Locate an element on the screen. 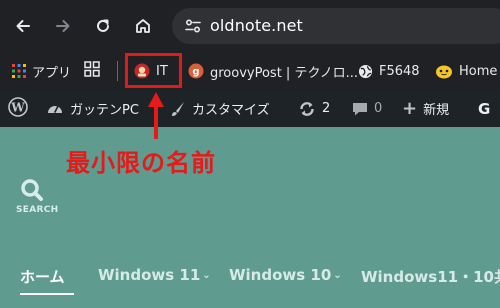 This screenshot has width=500, height=308. admin-extra-menu: G is located at coordinates (484, 108).